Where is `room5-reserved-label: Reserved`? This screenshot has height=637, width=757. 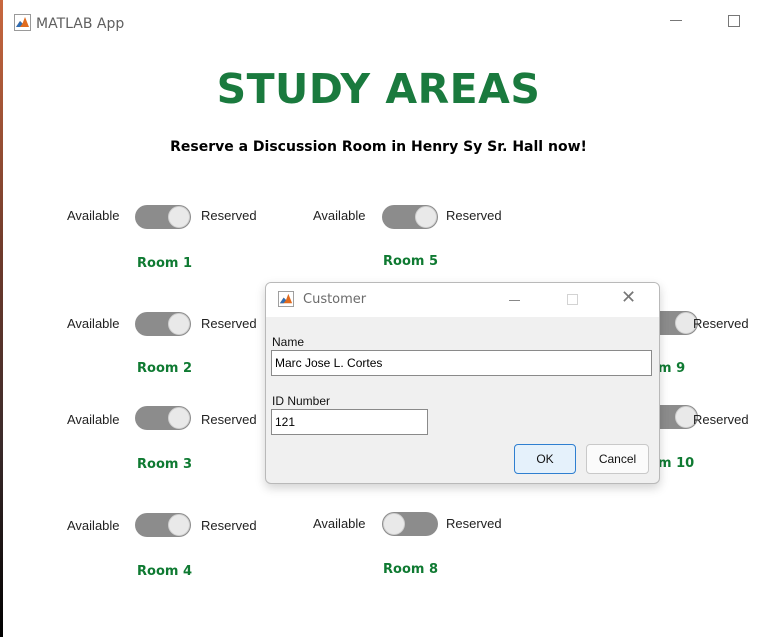 room5-reserved-label: Reserved is located at coordinates (474, 215).